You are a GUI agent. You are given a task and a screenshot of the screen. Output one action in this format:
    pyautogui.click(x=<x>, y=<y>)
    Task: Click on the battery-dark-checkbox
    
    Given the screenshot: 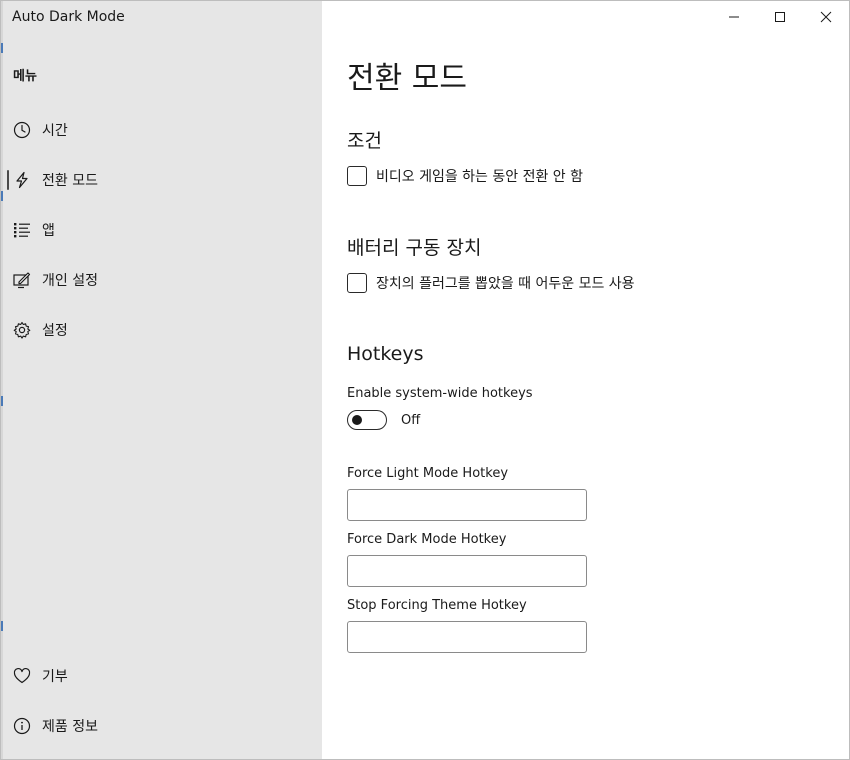 What is the action you would take?
    pyautogui.click(x=357, y=283)
    